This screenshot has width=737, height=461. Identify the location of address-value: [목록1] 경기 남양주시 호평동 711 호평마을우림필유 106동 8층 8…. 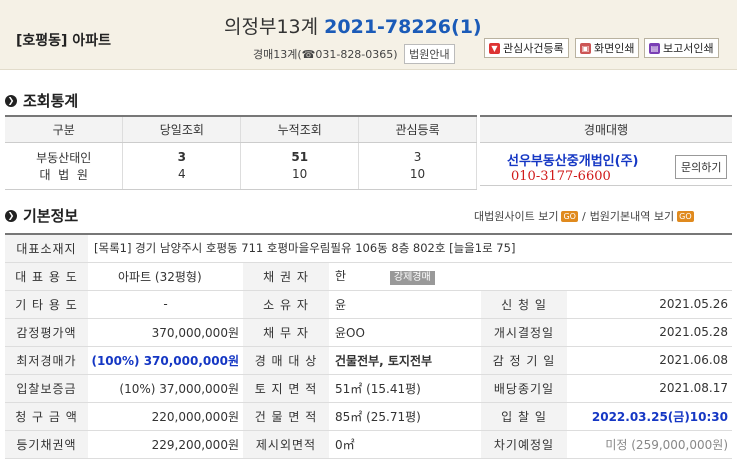
(410, 248).